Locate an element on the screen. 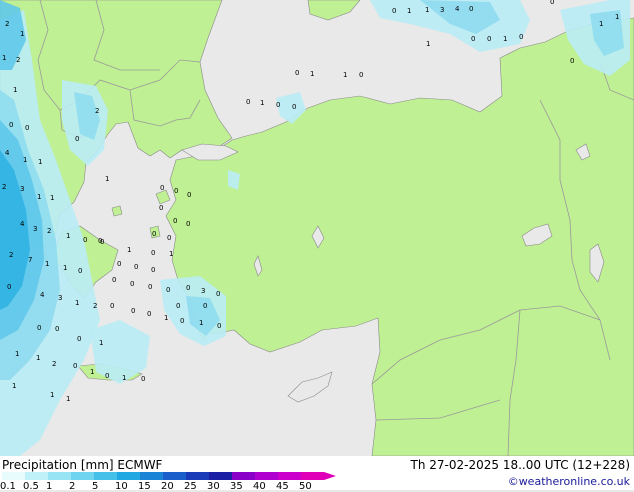 Image resolution: width=634 pixels, height=492 pixels. scale-tick-label: 10 is located at coordinates (121, 486).